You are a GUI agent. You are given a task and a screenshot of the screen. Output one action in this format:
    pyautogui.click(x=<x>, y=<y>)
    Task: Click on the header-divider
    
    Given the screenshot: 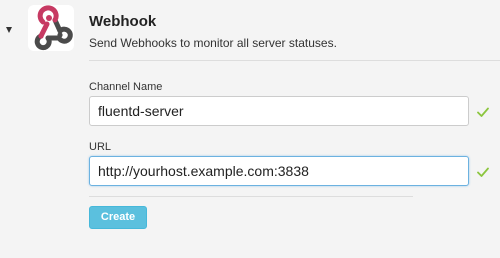 What is the action you would take?
    pyautogui.click(x=294, y=60)
    